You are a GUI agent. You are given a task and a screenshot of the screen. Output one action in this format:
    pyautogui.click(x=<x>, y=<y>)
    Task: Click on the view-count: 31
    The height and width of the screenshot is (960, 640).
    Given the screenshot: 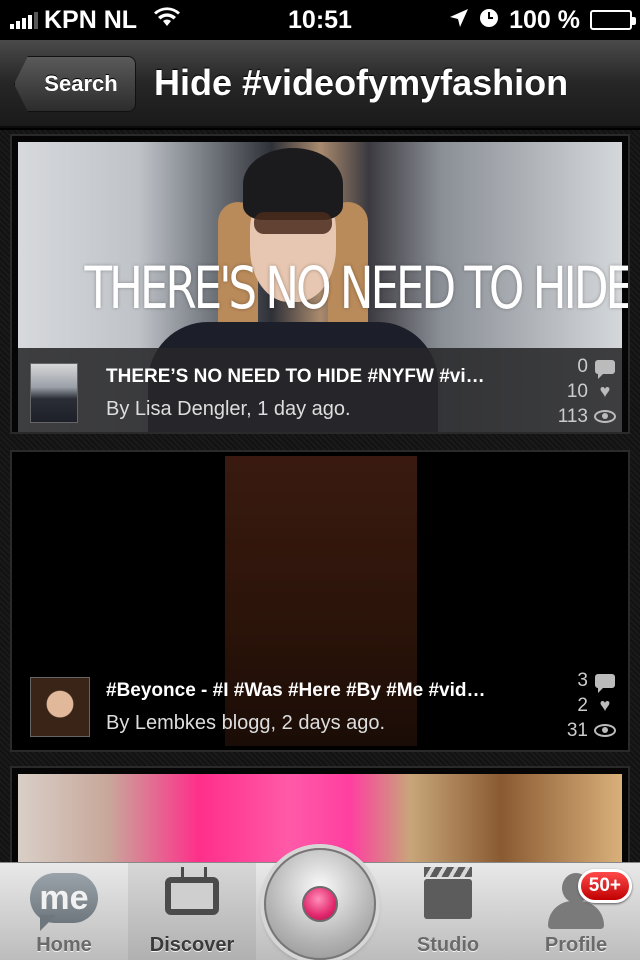 What is the action you would take?
    pyautogui.click(x=576, y=730)
    